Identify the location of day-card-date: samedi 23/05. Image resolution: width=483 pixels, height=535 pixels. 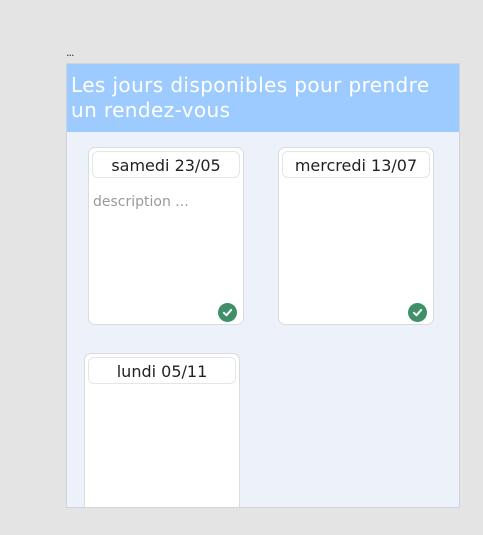
(166, 164).